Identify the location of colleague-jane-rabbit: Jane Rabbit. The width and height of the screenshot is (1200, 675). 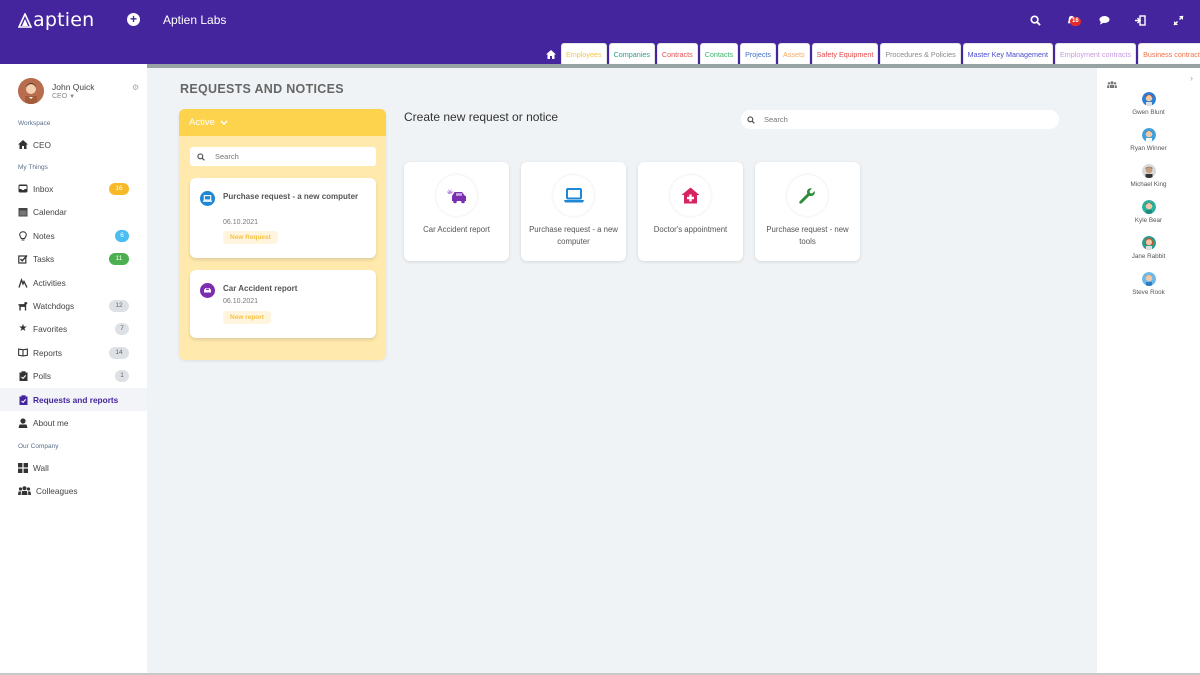
(1148, 248).